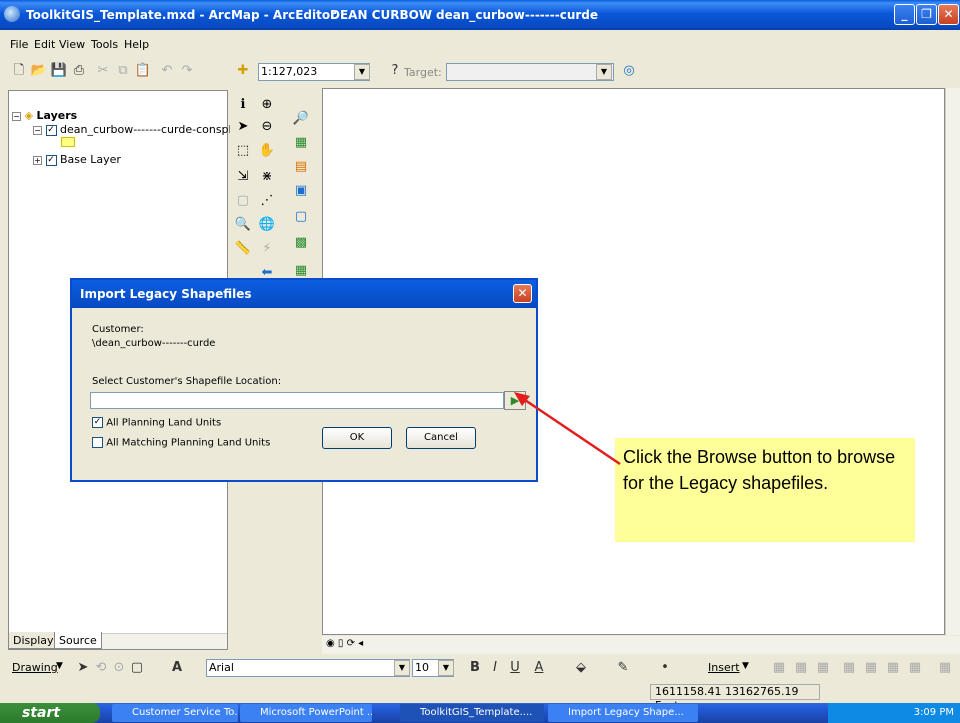  Describe the element at coordinates (39, 71) in the screenshot. I see `open-icon: 📂` at that location.